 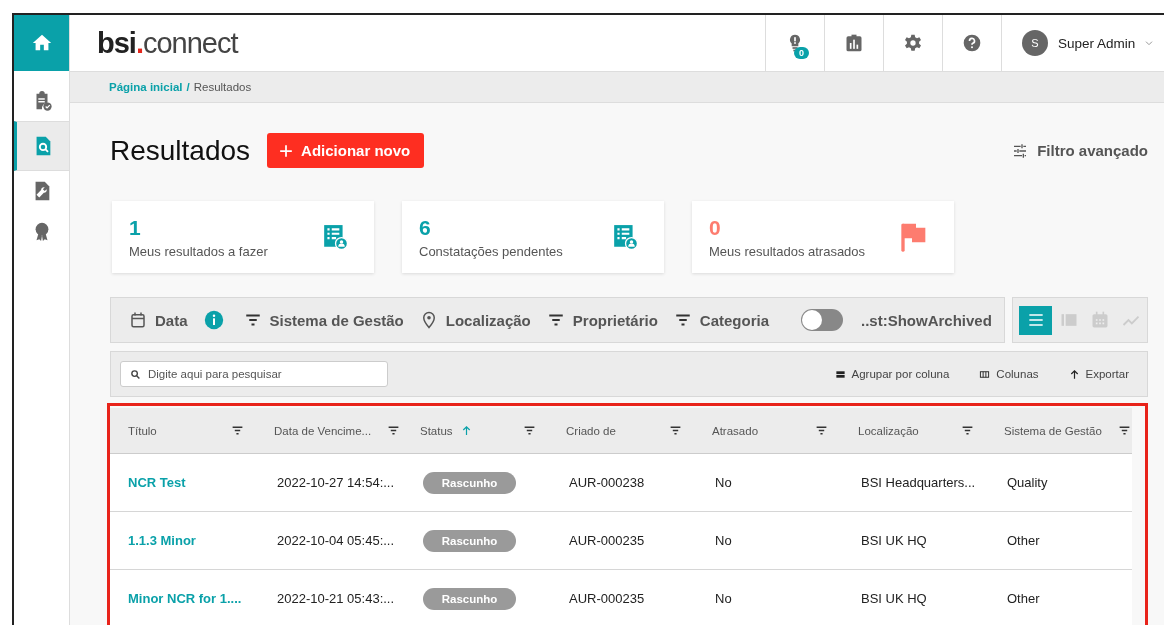 I want to click on page-title: Resultados, so click(x=180, y=150).